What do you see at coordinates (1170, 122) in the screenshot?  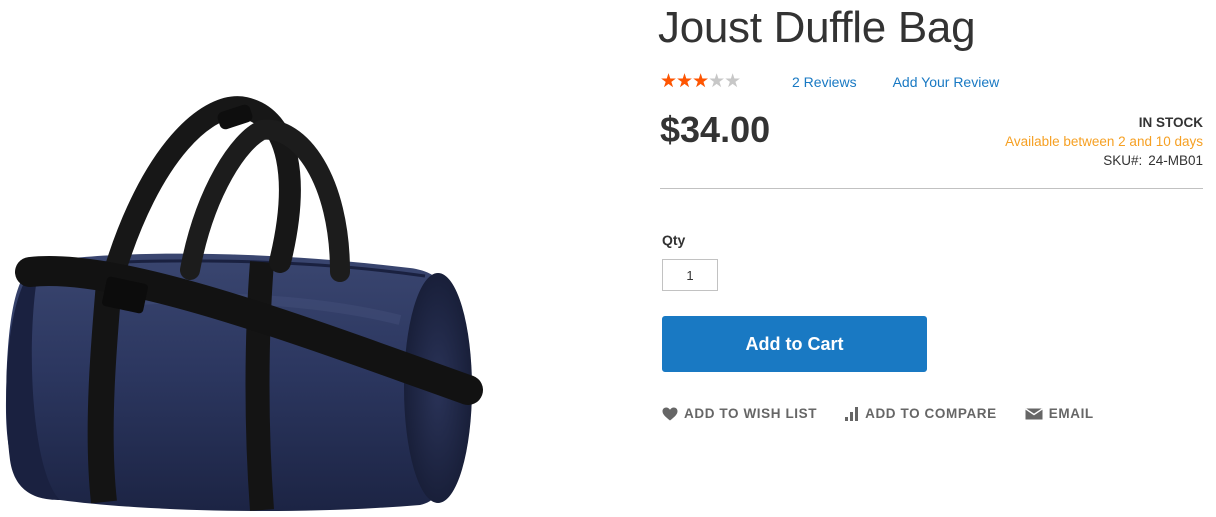 I see `stock-status: In stock` at bounding box center [1170, 122].